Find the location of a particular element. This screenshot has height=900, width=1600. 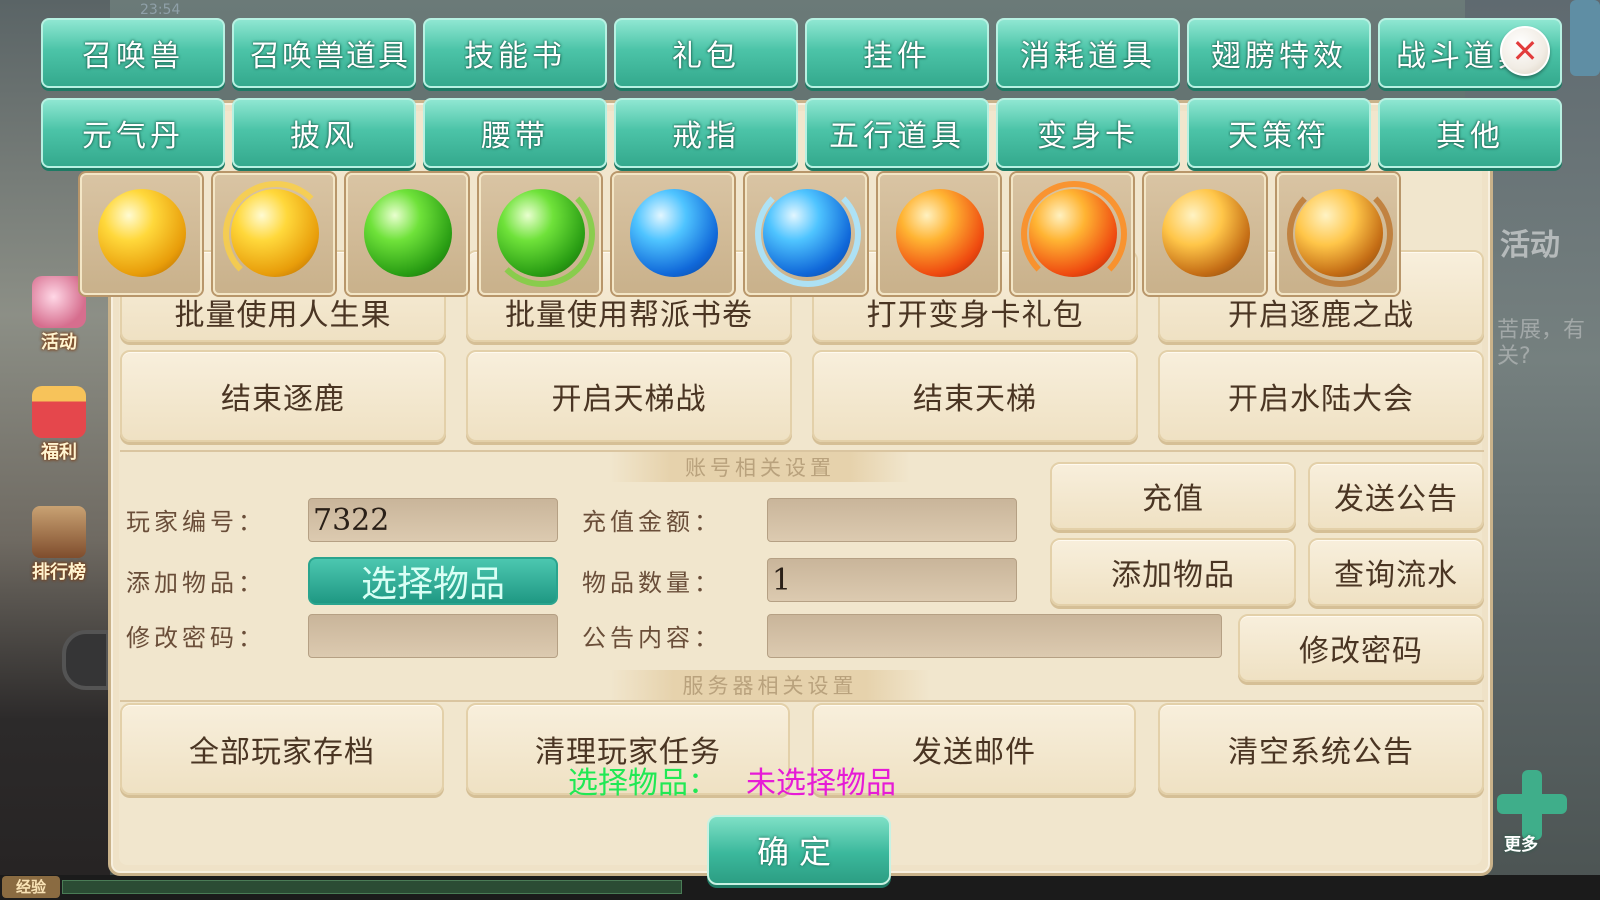

item-count-input: 1 is located at coordinates (892, 580).